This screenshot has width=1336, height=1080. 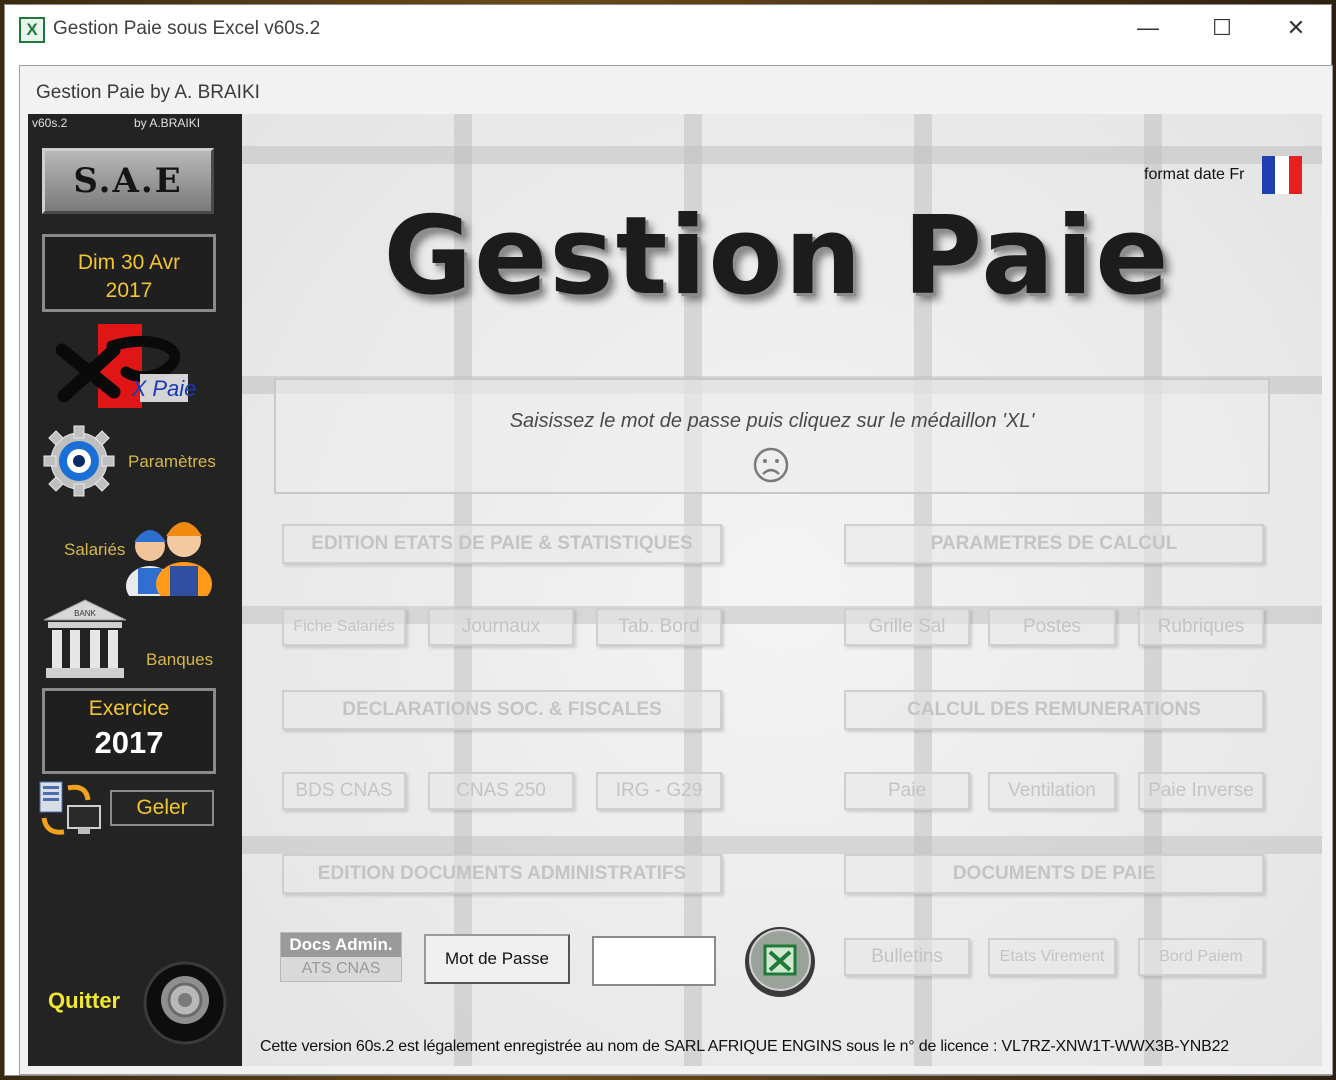 What do you see at coordinates (907, 791) in the screenshot?
I see `paie-button: Paie` at bounding box center [907, 791].